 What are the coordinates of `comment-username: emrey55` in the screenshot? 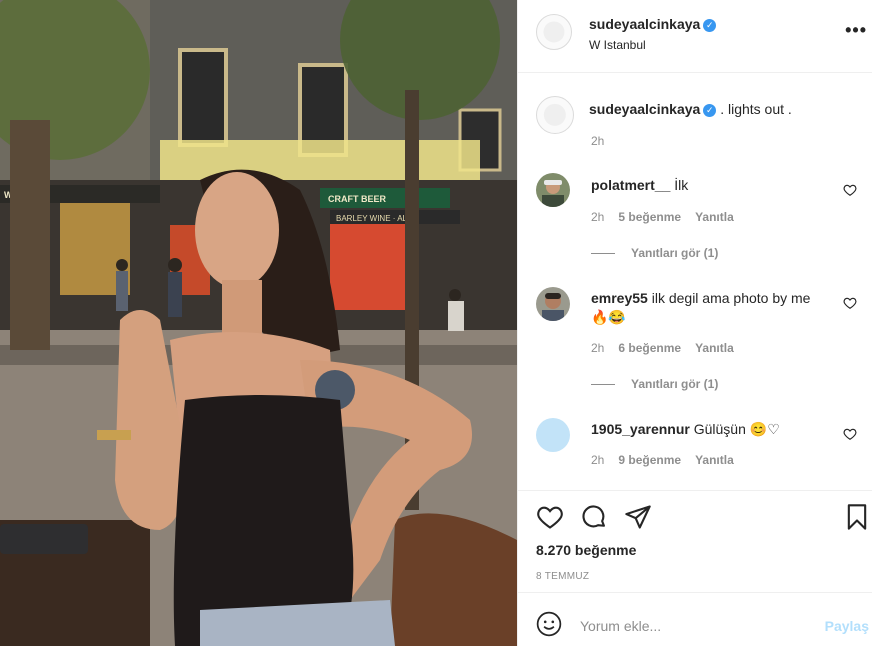 It's located at (619, 298).